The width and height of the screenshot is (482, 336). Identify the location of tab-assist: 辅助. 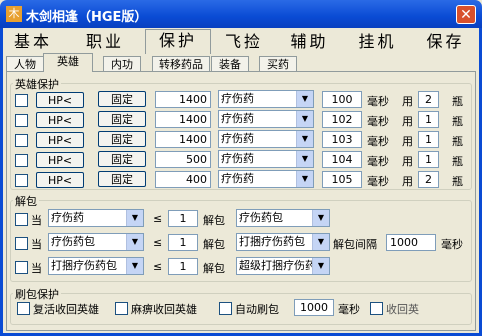
(309, 42).